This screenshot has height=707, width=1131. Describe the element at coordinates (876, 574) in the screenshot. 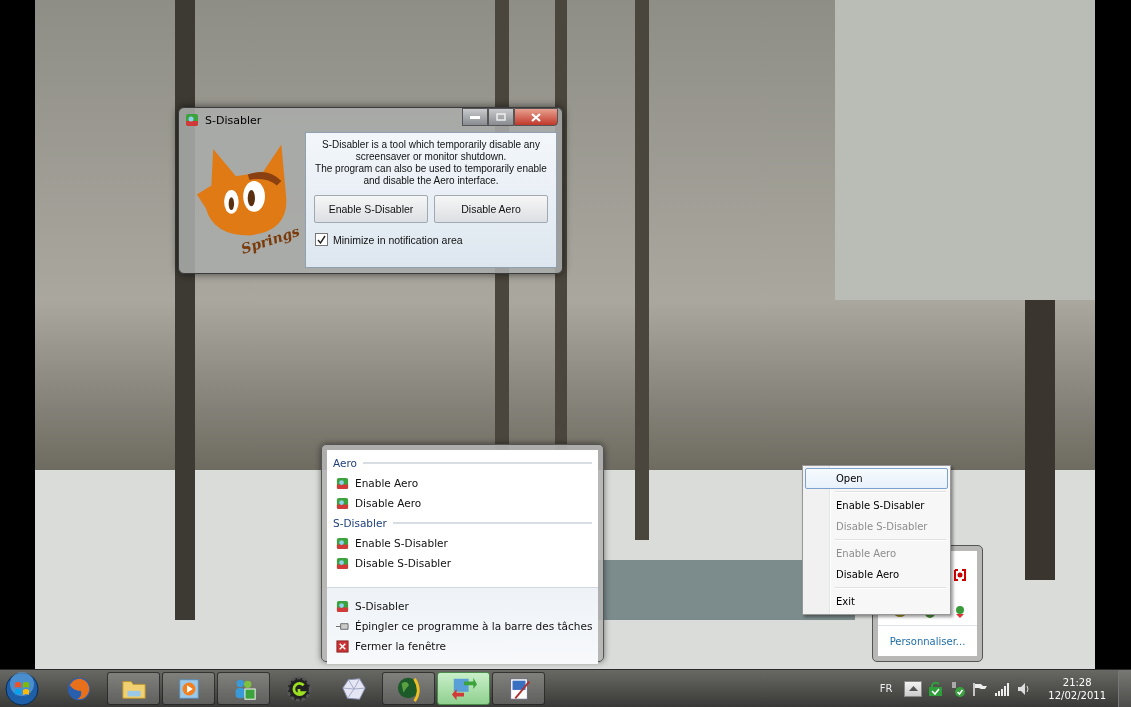

I see `menu-item: Disable Aero` at that location.